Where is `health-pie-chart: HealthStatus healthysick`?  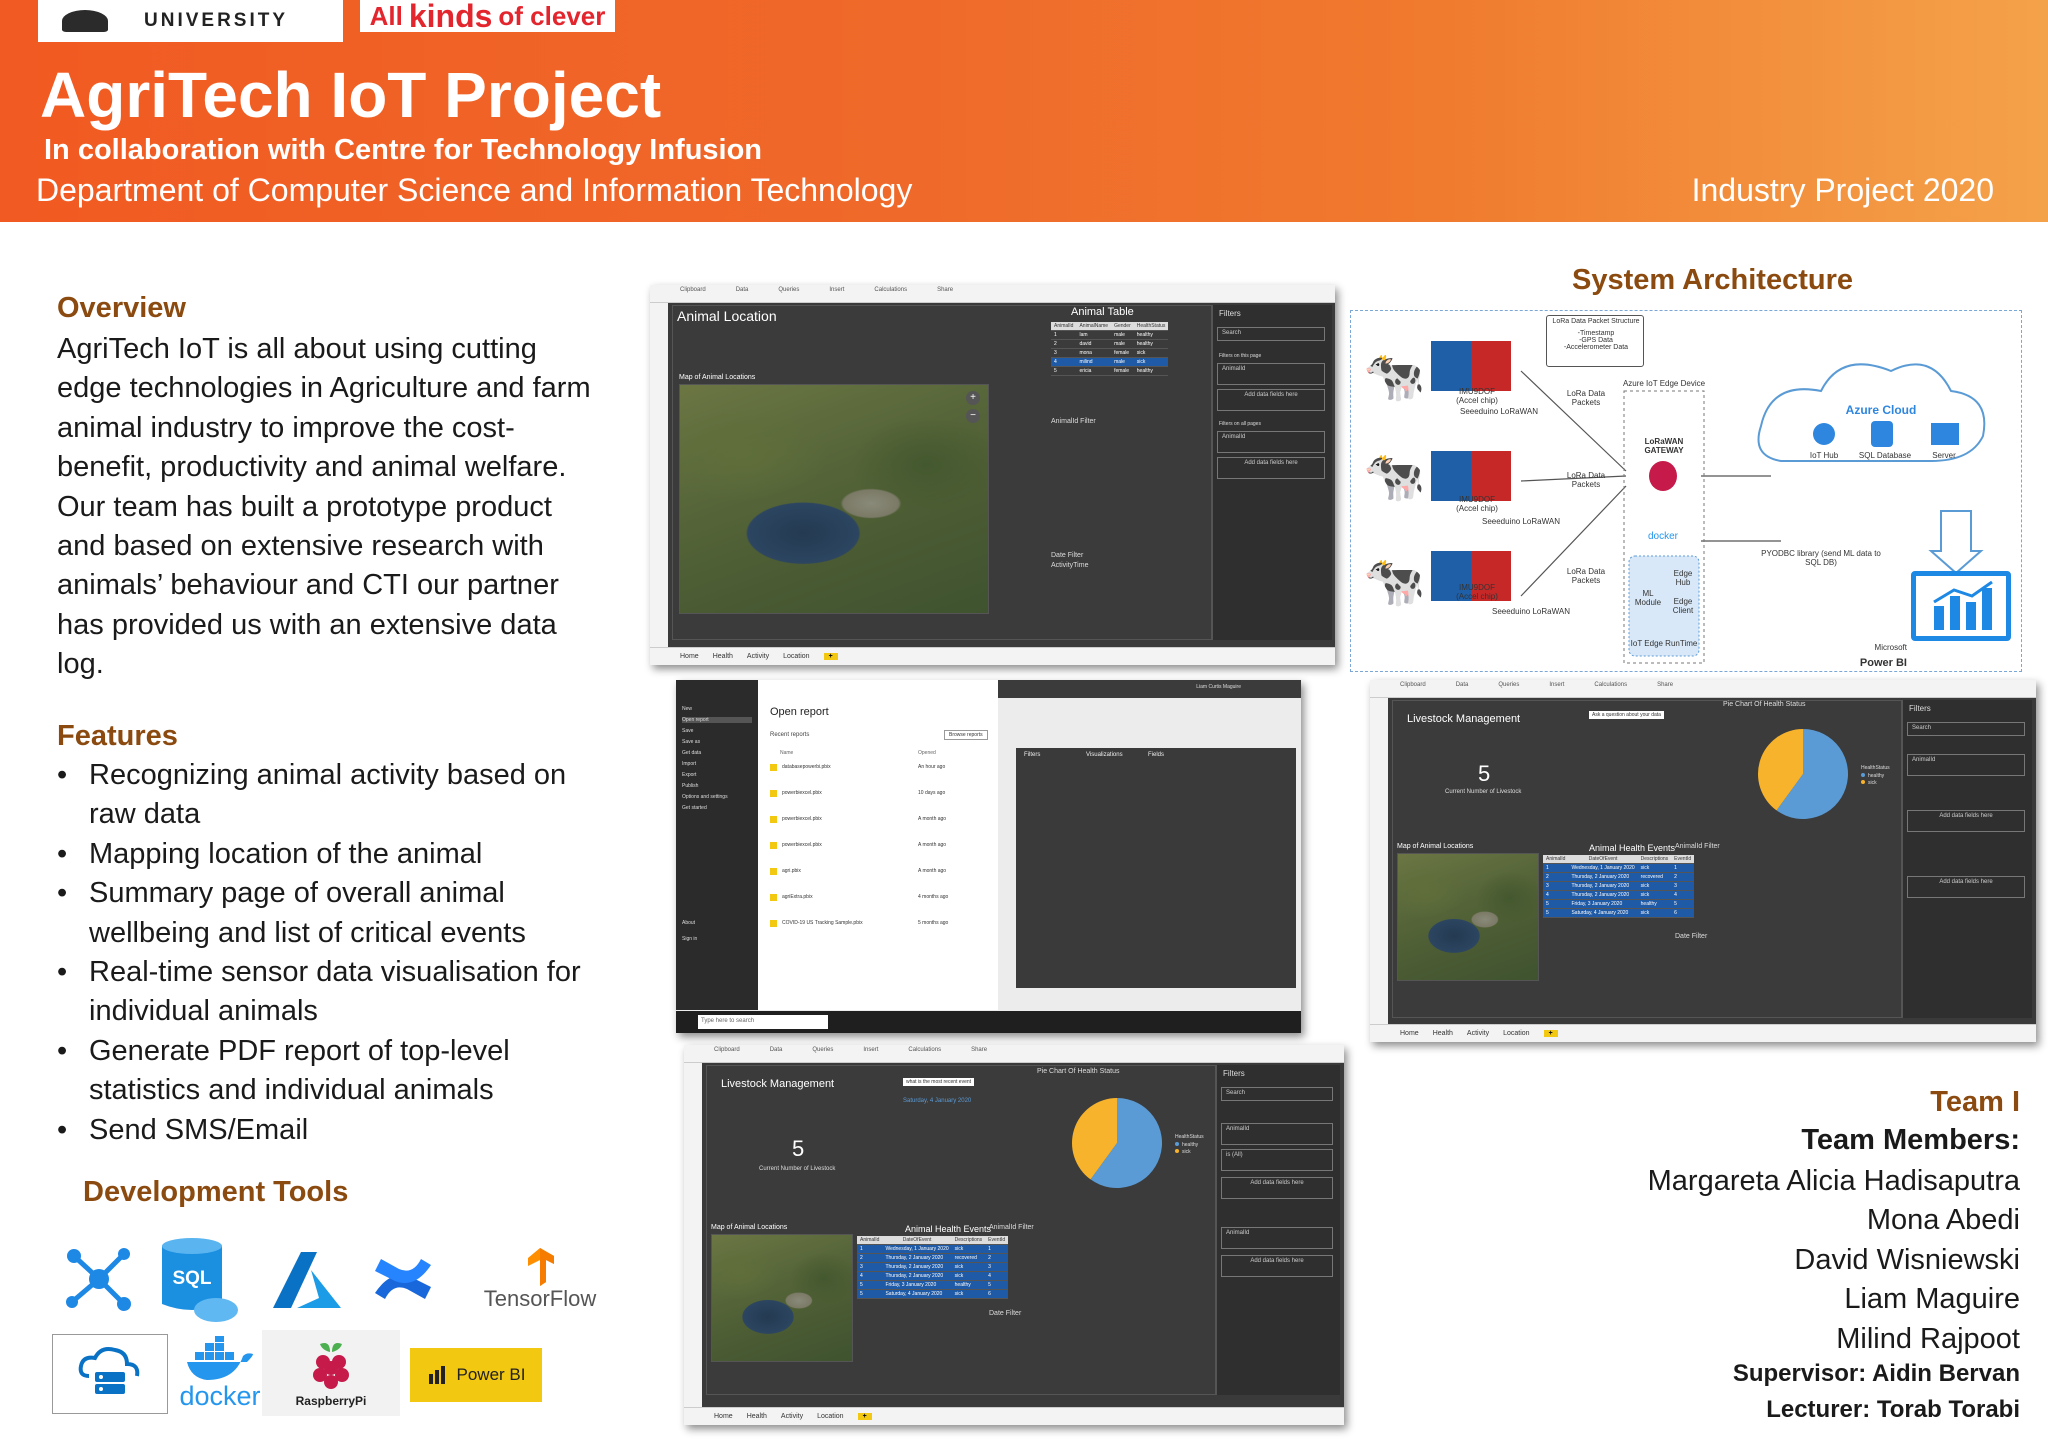
health-pie-chart: HealthStatus healthysick is located at coordinates (1117, 1143).